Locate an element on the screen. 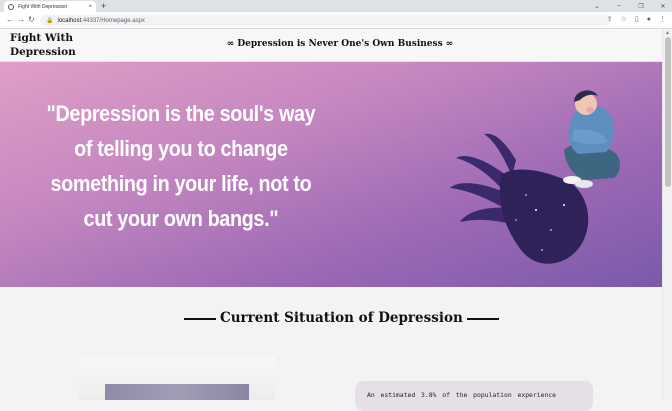  title-rule-left is located at coordinates (200, 318).